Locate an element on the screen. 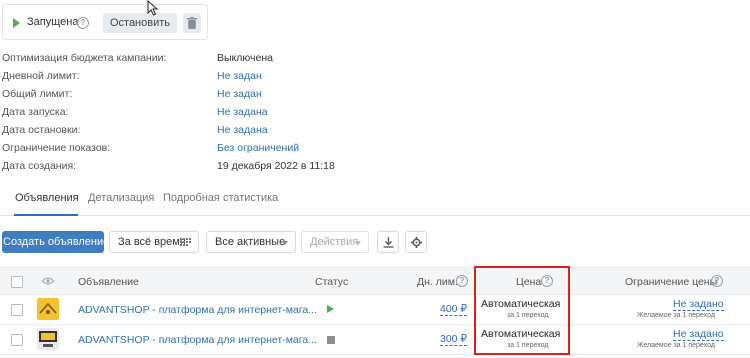  info-daily-limit: Дневной лимит: Не задан is located at coordinates (252, 79).